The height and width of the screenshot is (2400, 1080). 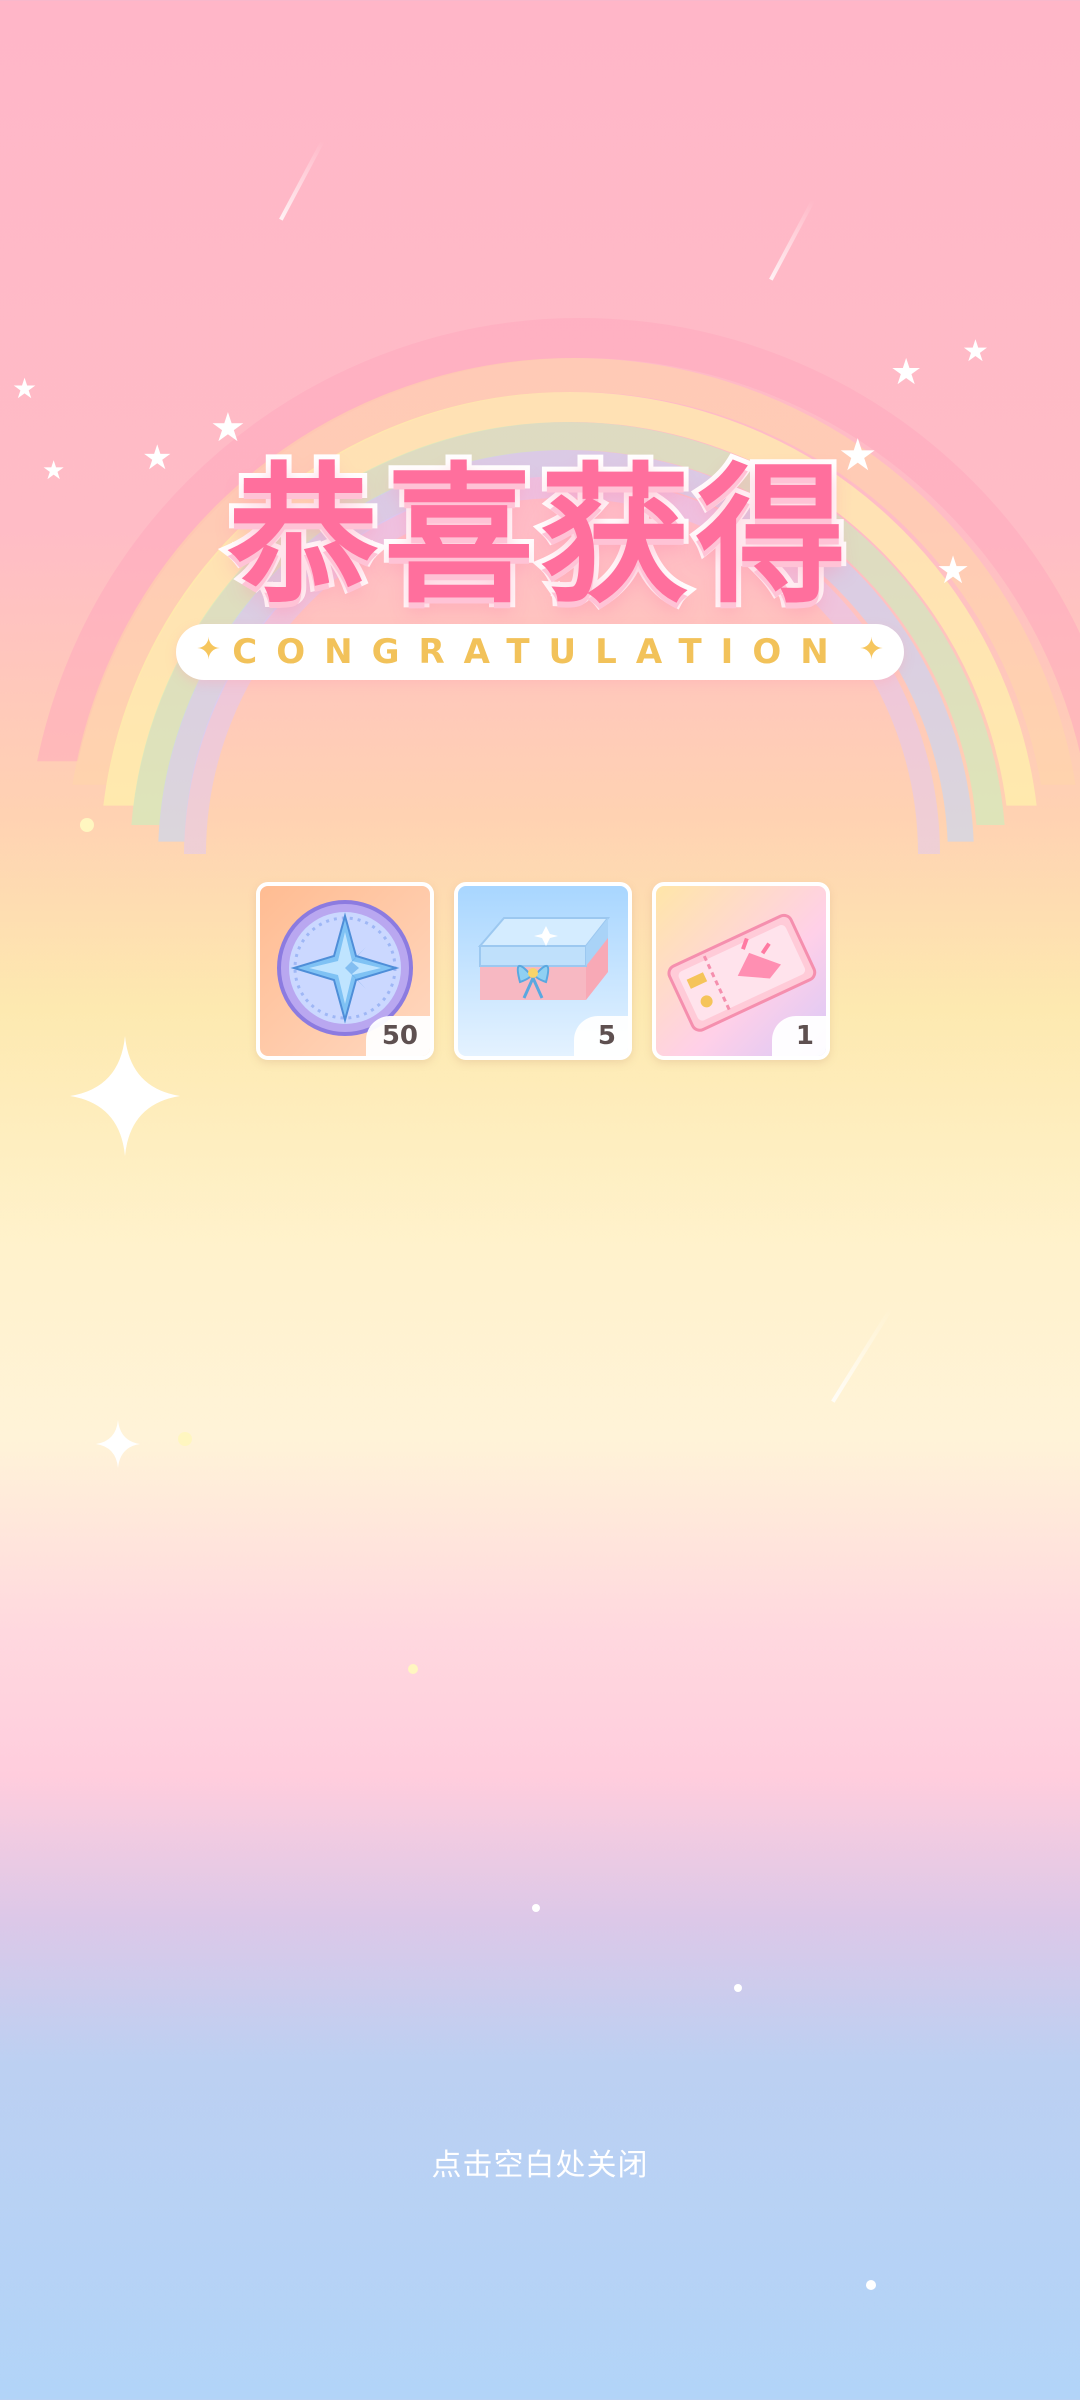 I want to click on subtitle-banner: ✦ CONGRATULATION ✦, so click(x=540, y=652).